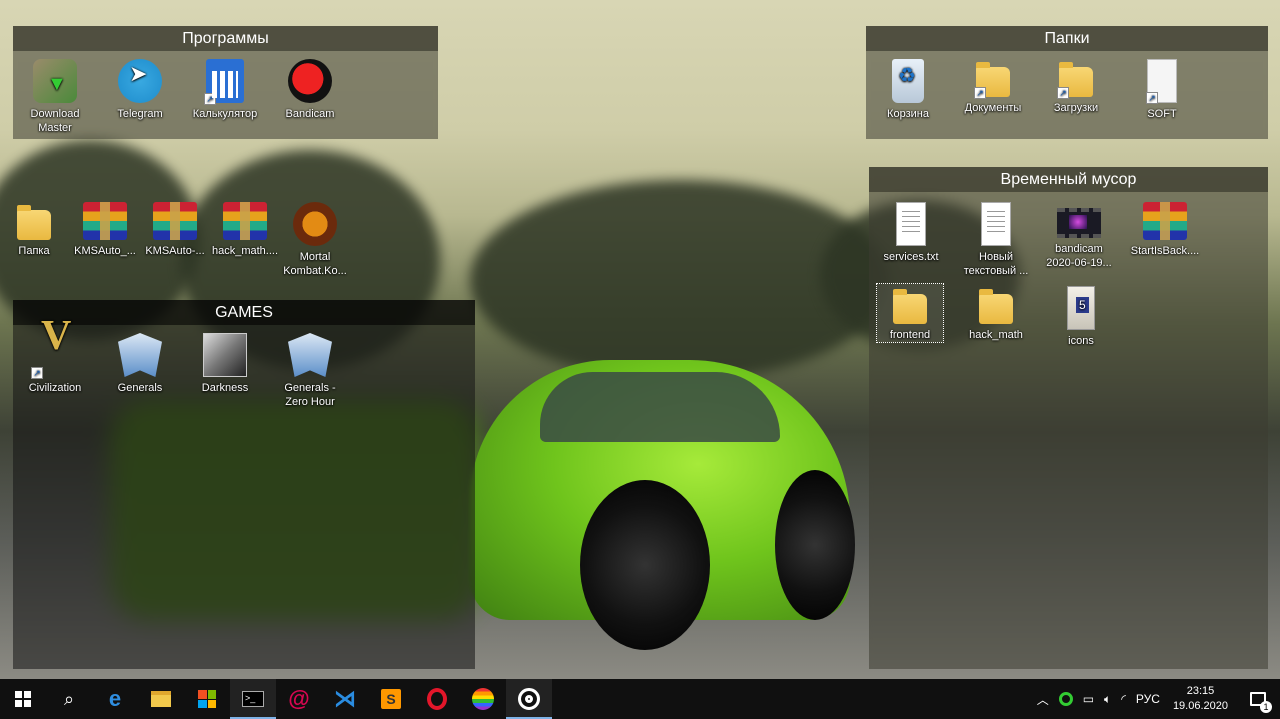  I want to click on soft-folder-icon: ↗, so click(1161, 81).